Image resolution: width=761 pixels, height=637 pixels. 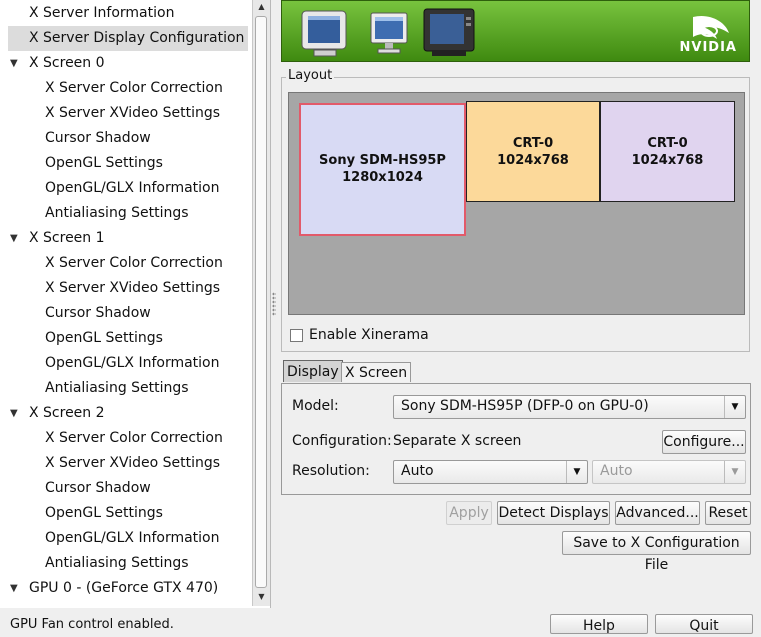 What do you see at coordinates (369, 335) in the screenshot?
I see `xinerama-label: Enable Xinerama` at bounding box center [369, 335].